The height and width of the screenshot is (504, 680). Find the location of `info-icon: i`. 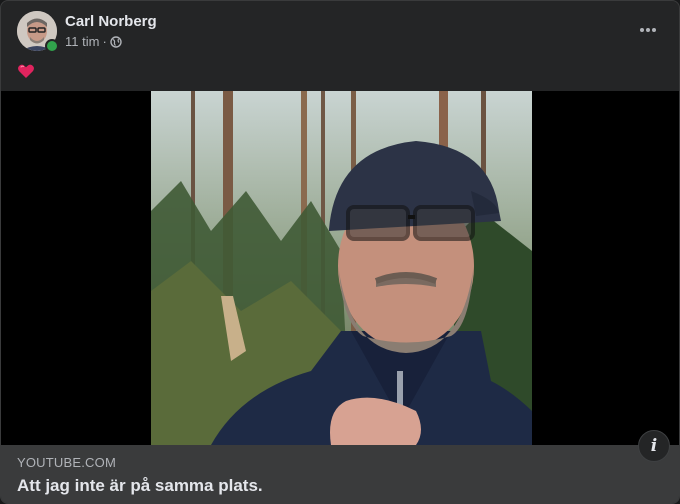

info-icon: i is located at coordinates (654, 446).